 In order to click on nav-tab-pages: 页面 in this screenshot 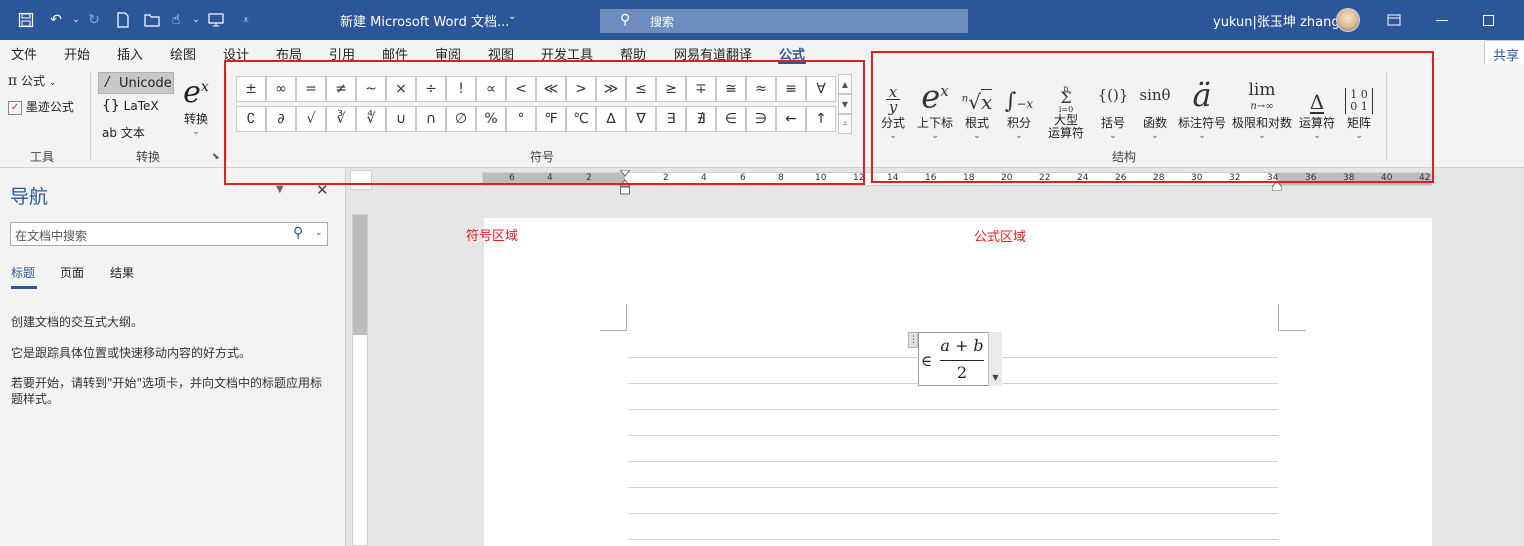, I will do `click(72, 272)`.